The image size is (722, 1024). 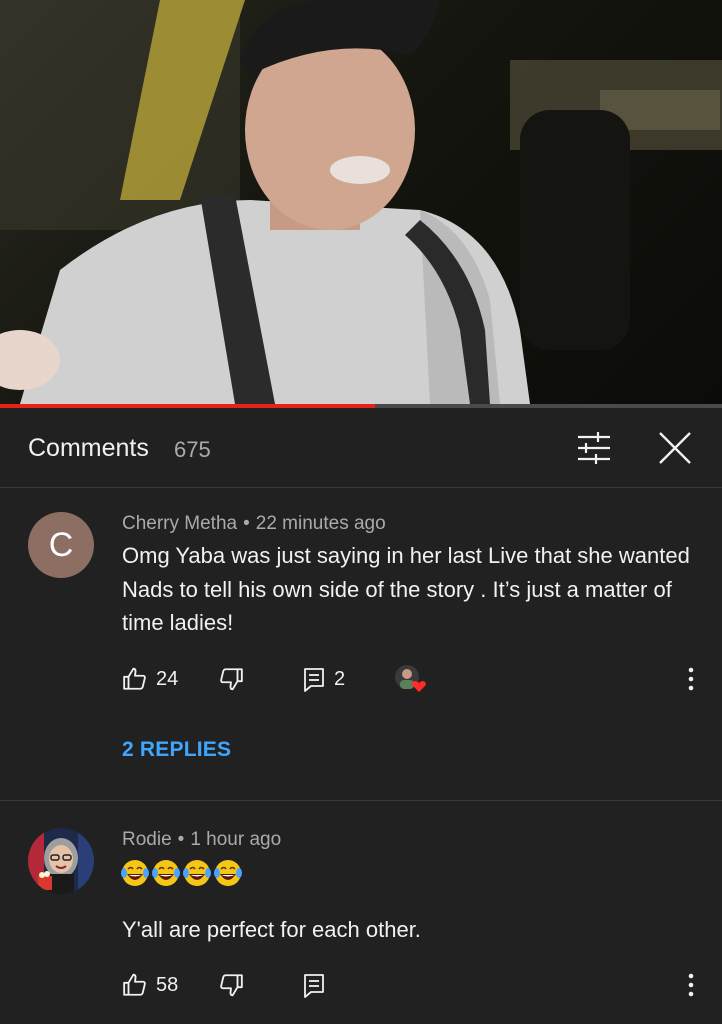 What do you see at coordinates (147, 839) in the screenshot?
I see `comment-author: Rodie` at bounding box center [147, 839].